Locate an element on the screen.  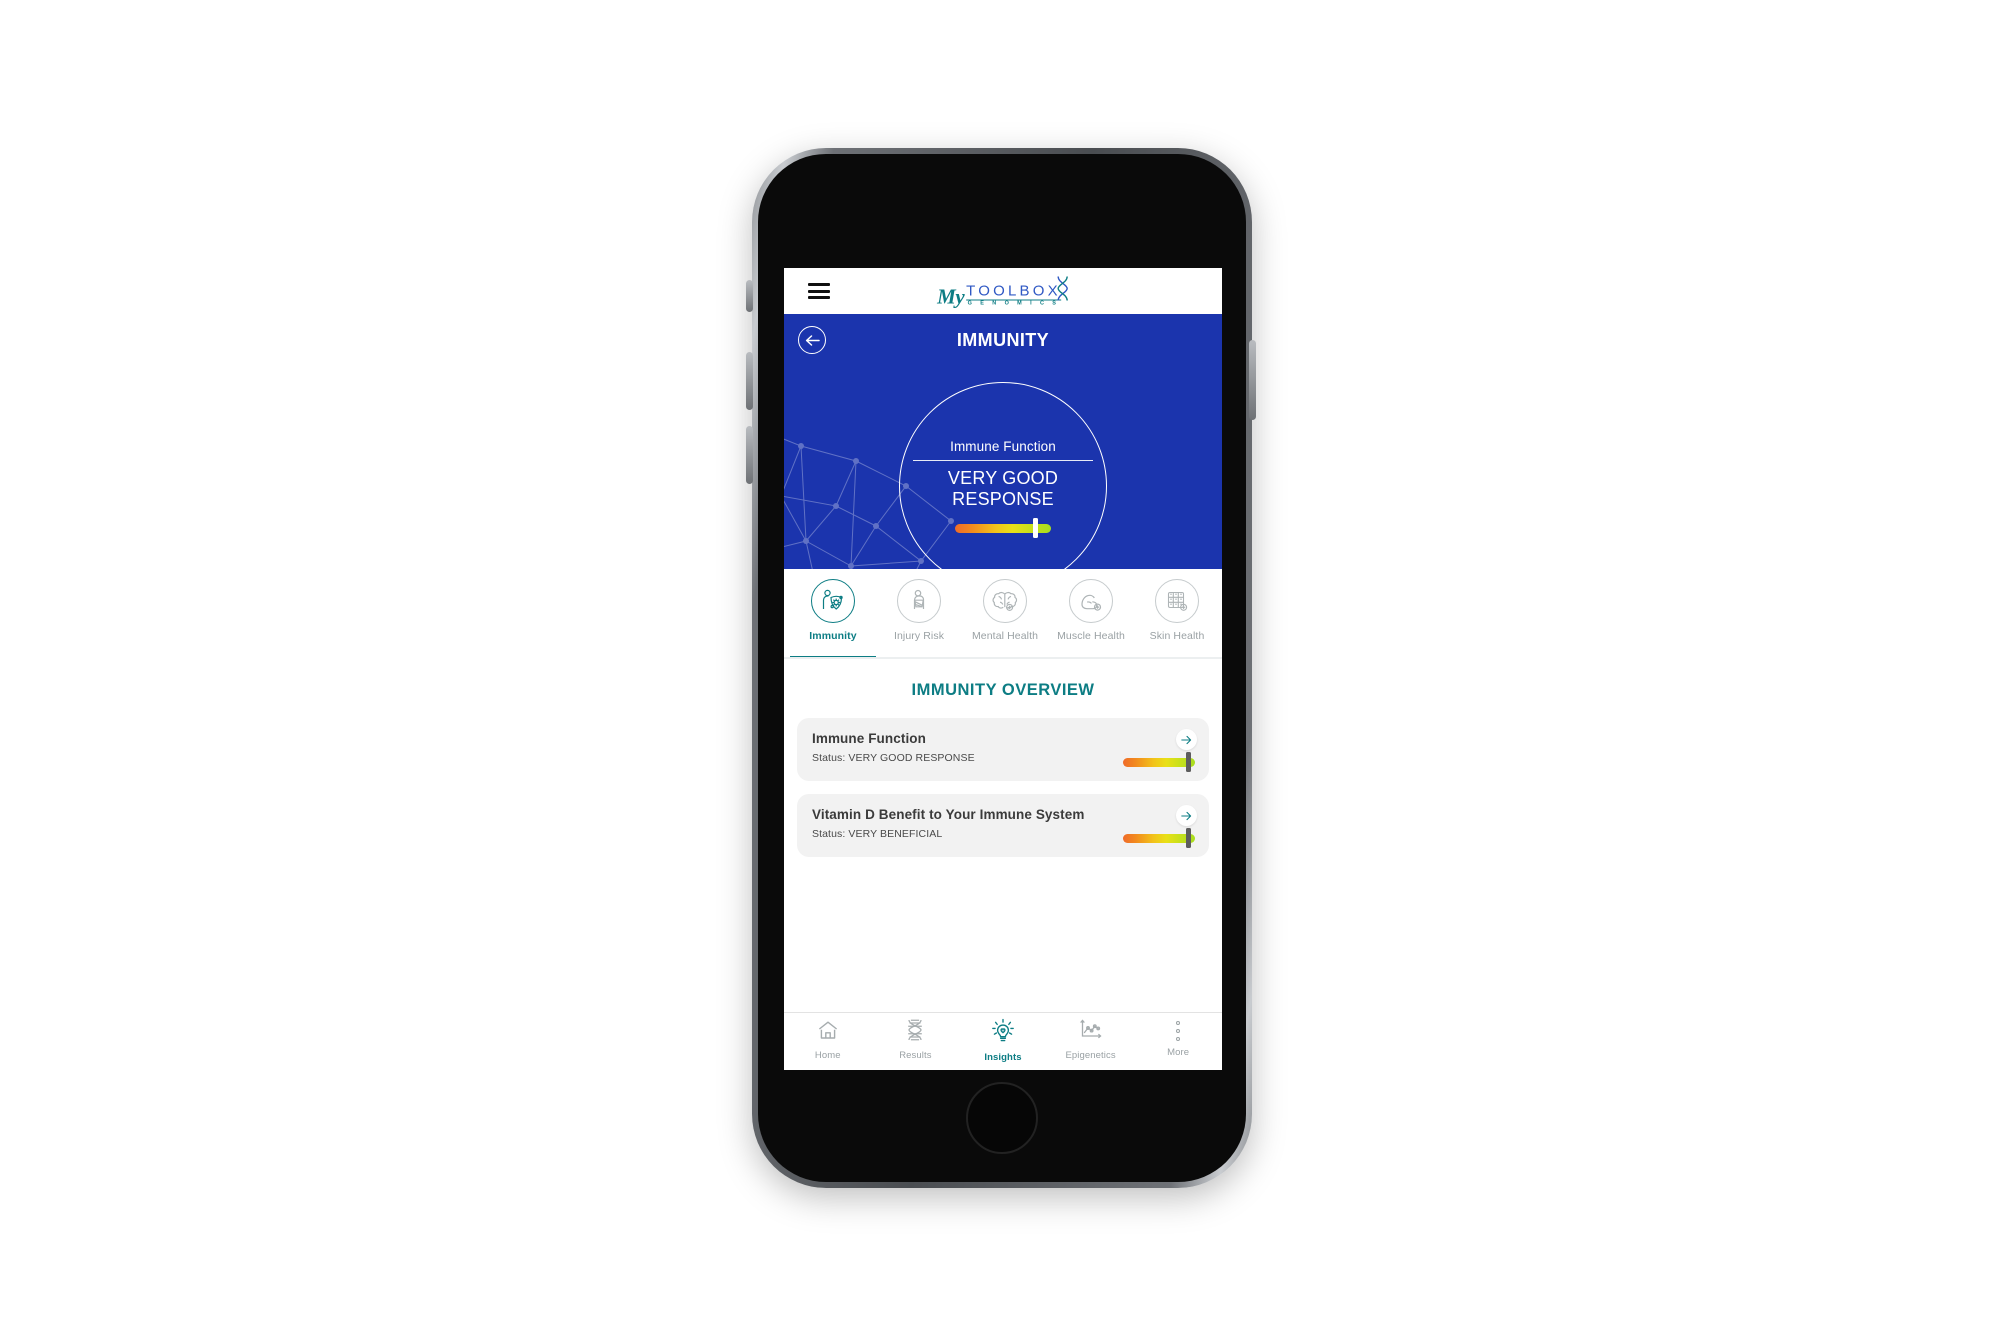
volume-up-button is located at coordinates (749, 381).